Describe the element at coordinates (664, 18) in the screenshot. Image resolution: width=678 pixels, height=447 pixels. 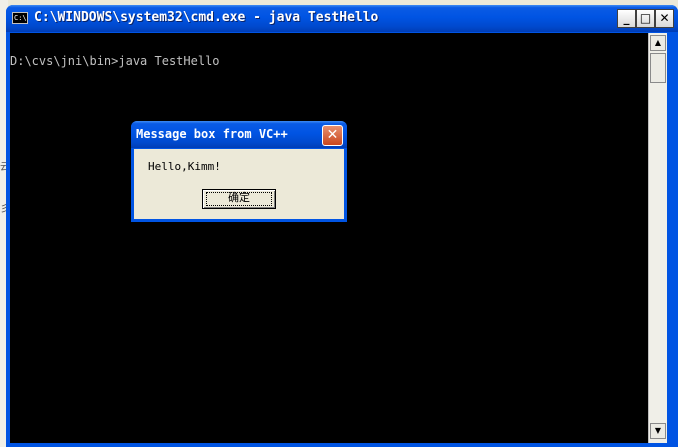
I see `close-button: ✕` at that location.